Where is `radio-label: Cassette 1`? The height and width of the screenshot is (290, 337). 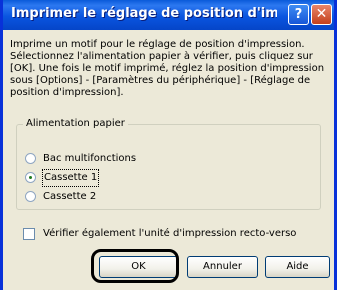 radio-label: Cassette 1 is located at coordinates (70, 178).